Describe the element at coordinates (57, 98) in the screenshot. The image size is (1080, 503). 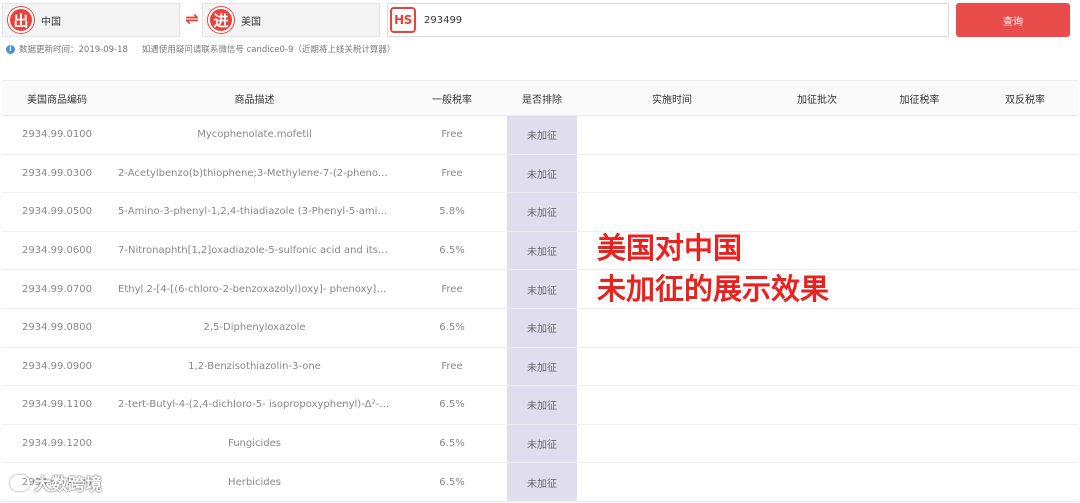
I see `header-us-code: 美国商品编码` at that location.